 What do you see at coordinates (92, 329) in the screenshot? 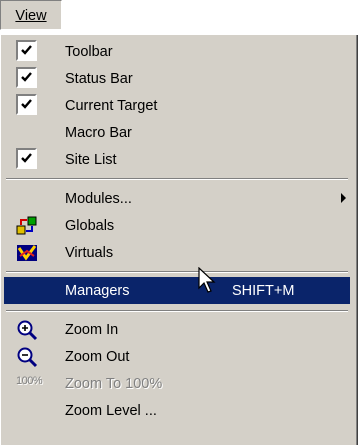
I see `menu-item-label: Zoom In` at bounding box center [92, 329].